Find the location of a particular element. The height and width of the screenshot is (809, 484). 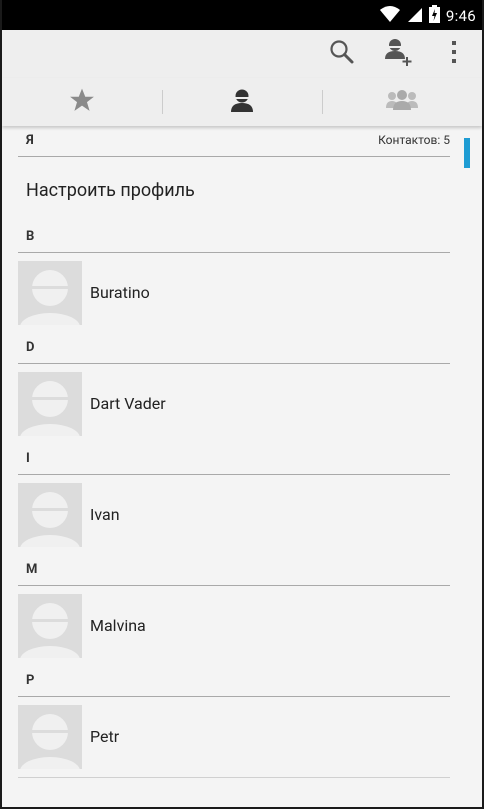

tab-contacts is located at coordinates (242, 102).